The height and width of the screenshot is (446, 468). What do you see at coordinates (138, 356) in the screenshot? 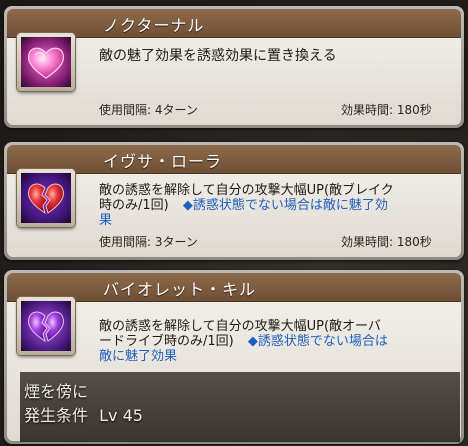
I see `condition-note-cont: 敵に魅了効果` at bounding box center [138, 356].